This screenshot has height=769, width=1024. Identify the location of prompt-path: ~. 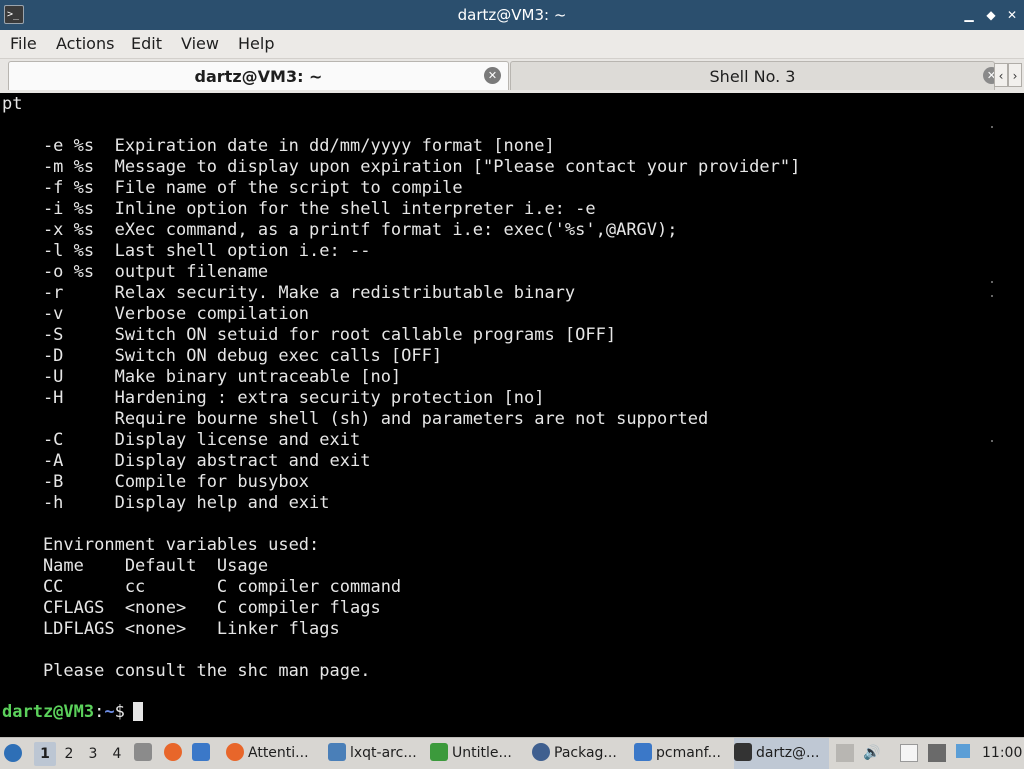
(109, 712).